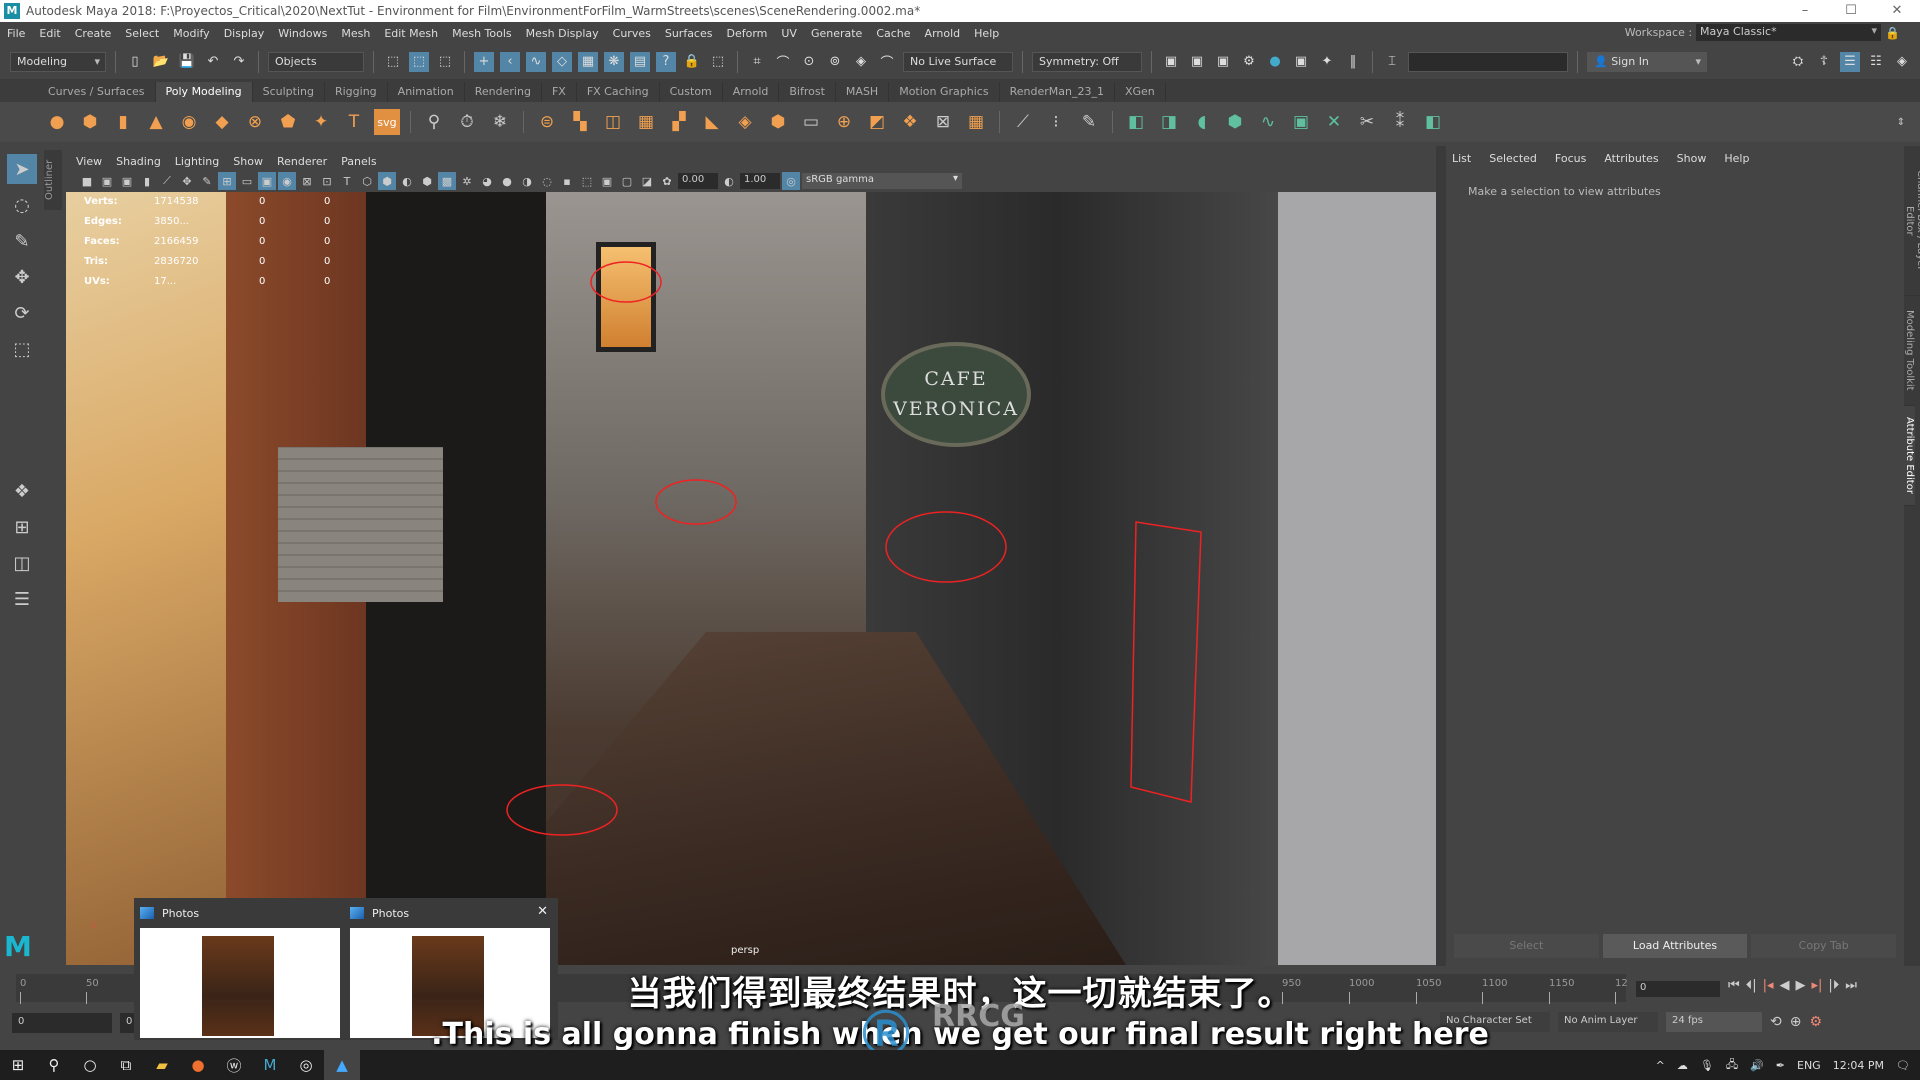  I want to click on poly-cone-icon: ▲, so click(156, 122).